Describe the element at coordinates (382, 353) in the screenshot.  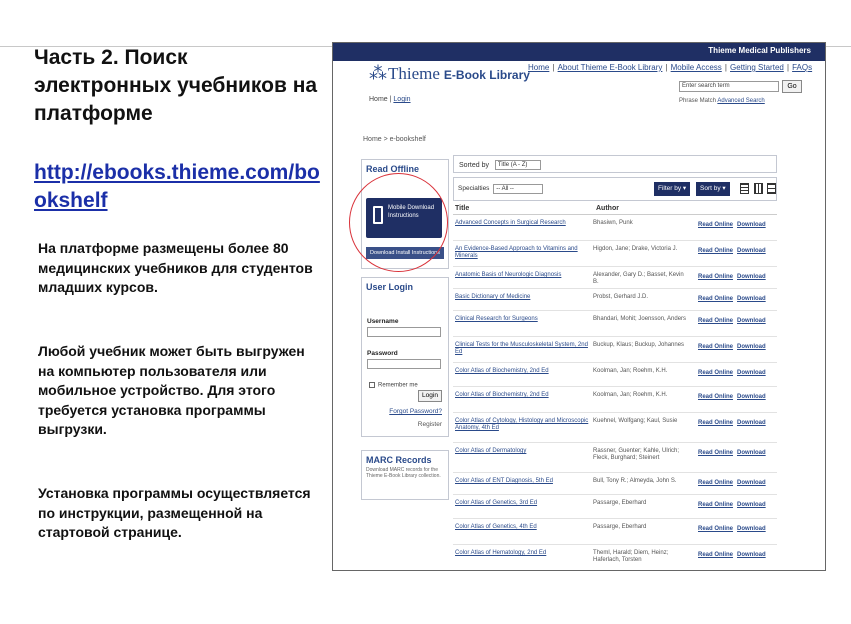
I see `password-label: Password` at that location.